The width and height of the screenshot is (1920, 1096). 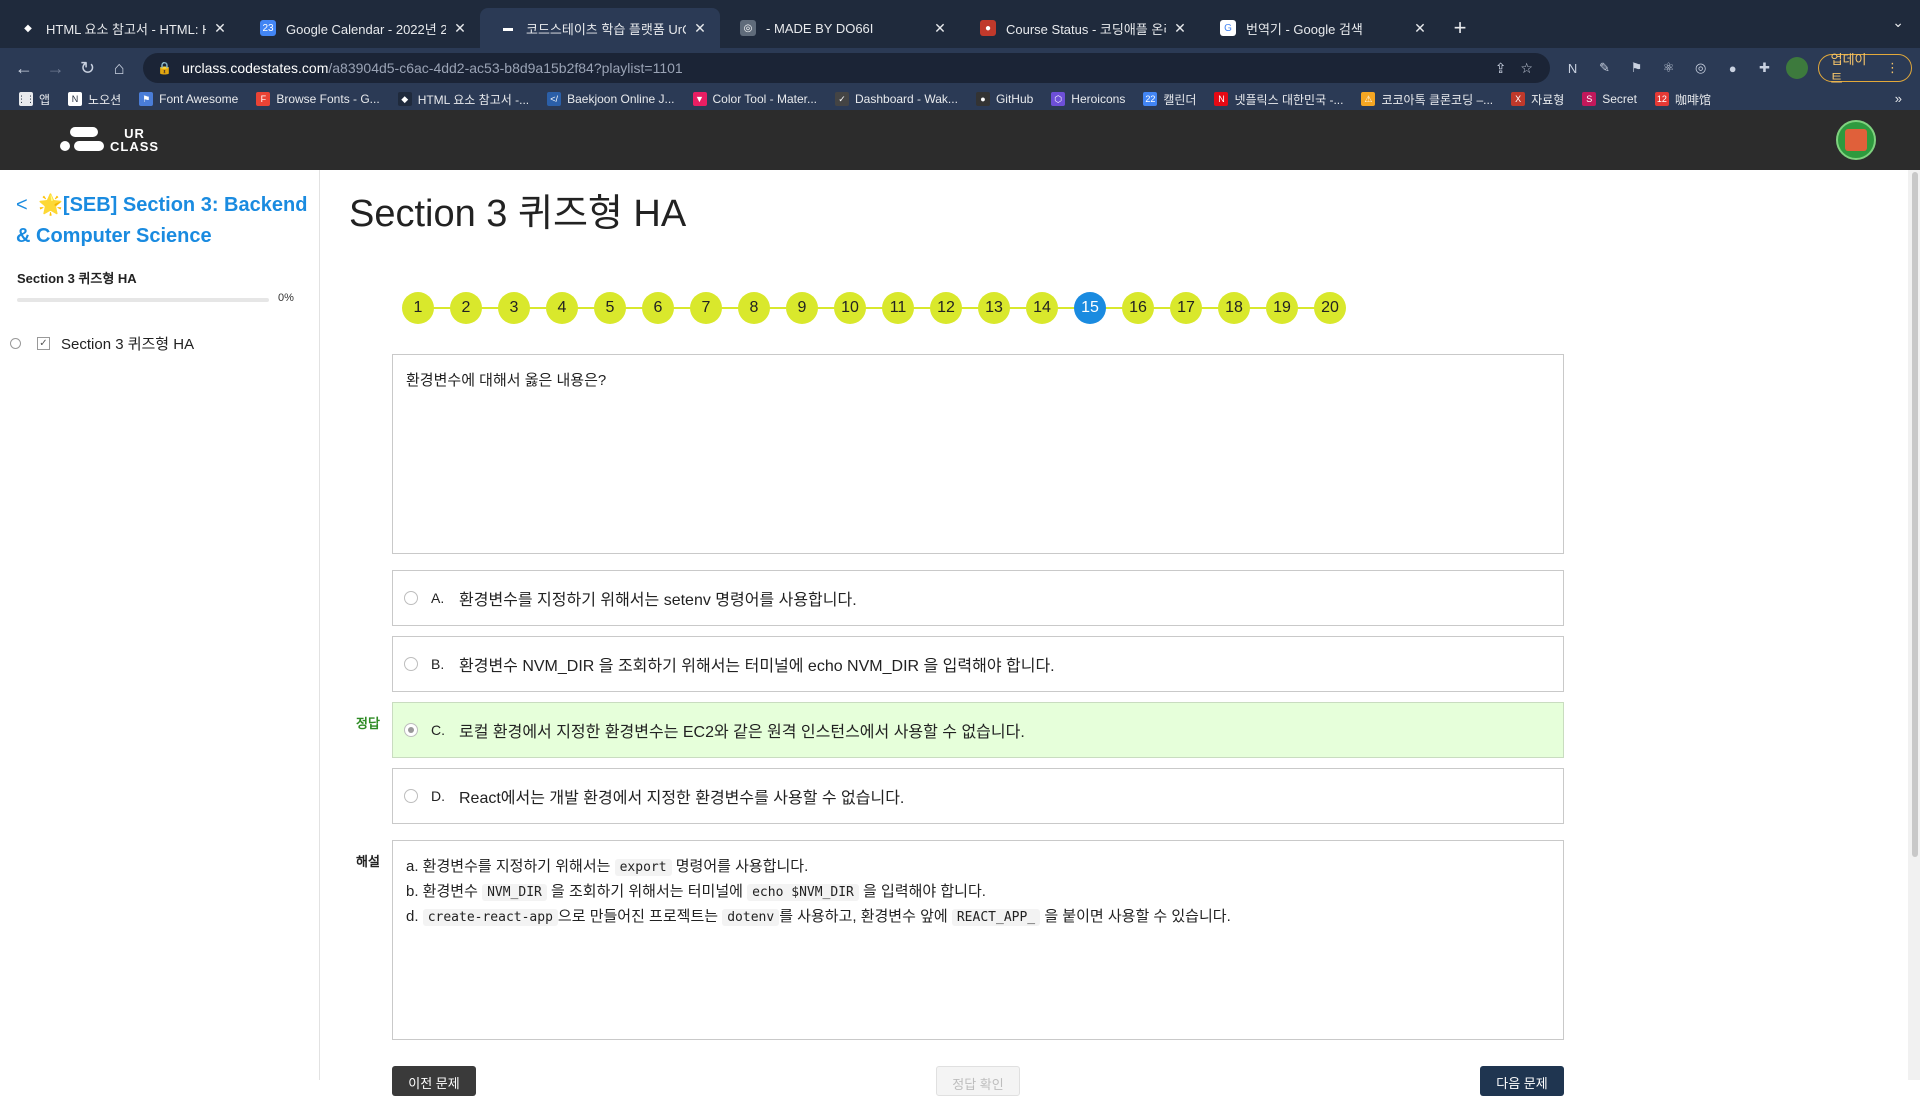 I want to click on bookmark-favicon-icon: N, so click(x=75, y=99).